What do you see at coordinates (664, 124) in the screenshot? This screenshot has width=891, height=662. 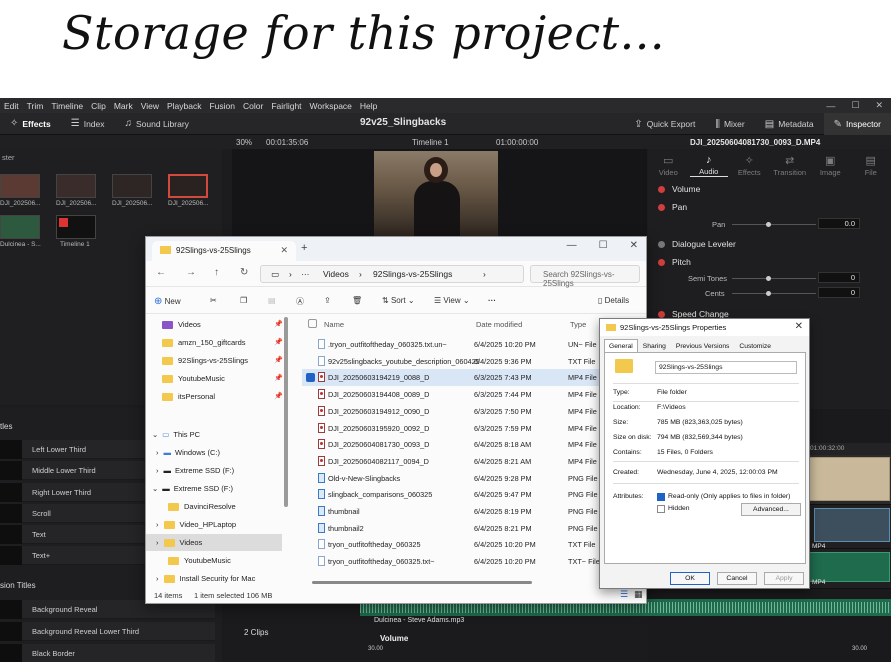 I see `quick-export-button: ⇪ Quick Export` at bounding box center [664, 124].